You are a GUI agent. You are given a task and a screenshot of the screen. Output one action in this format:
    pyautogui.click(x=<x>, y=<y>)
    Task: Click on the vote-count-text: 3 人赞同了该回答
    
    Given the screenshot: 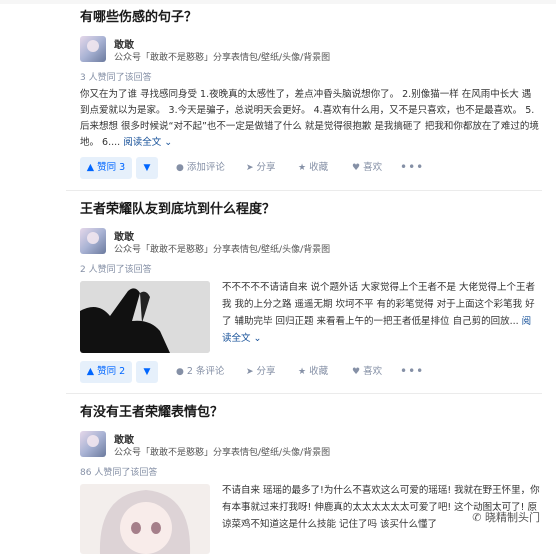 What is the action you would take?
    pyautogui.click(x=116, y=78)
    